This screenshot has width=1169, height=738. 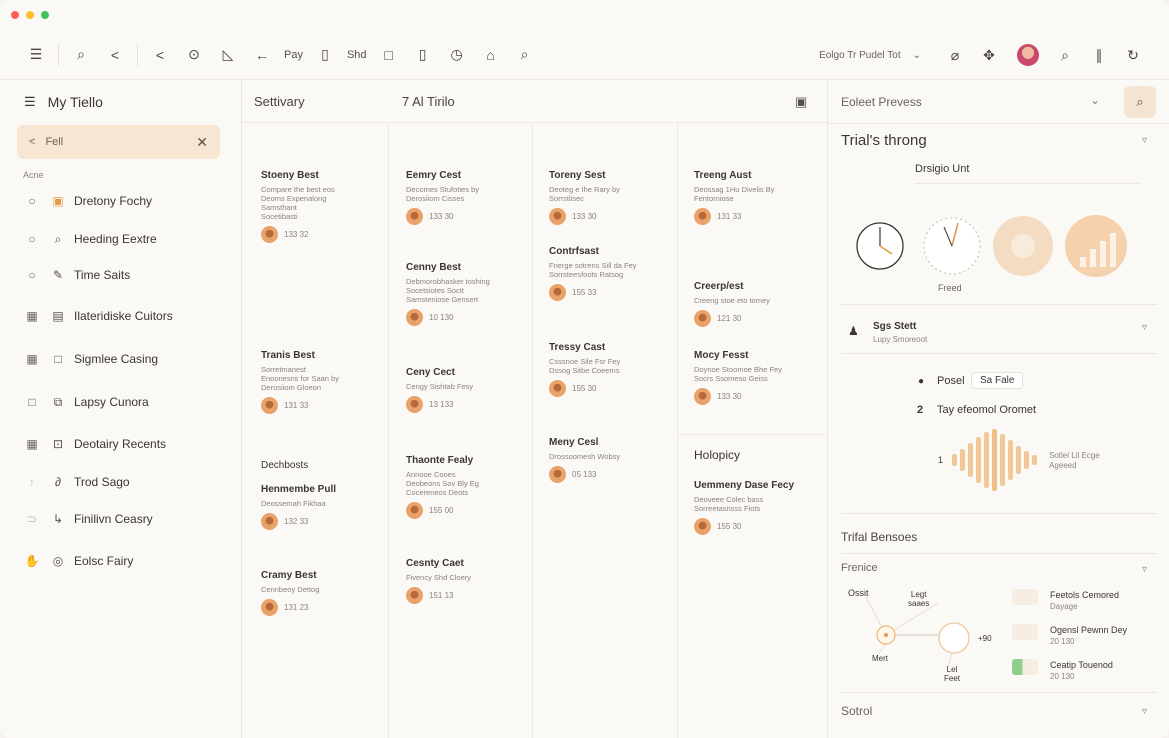 I want to click on sidebar-item: ○ ⌕ Heeding Eextre, so click(x=90, y=239).